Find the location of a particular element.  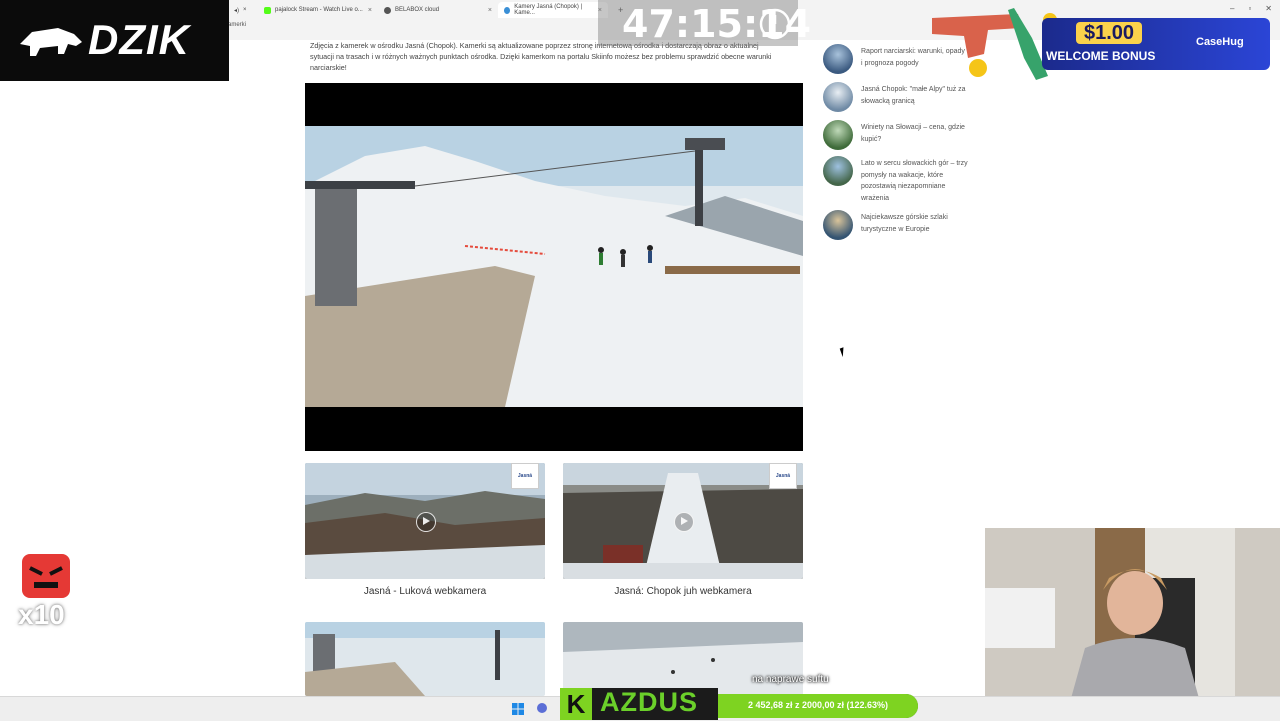

tab-pajalock-stream: pajalock Stream - Watch Live o... × is located at coordinates (318, 10).